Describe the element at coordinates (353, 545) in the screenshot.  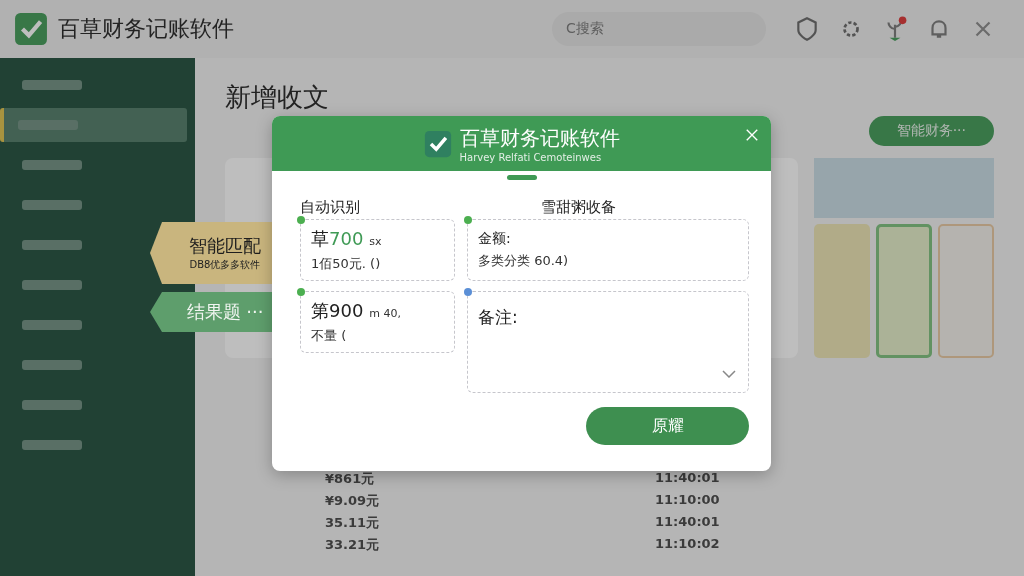
I see `amount-text: 33.21元` at that location.